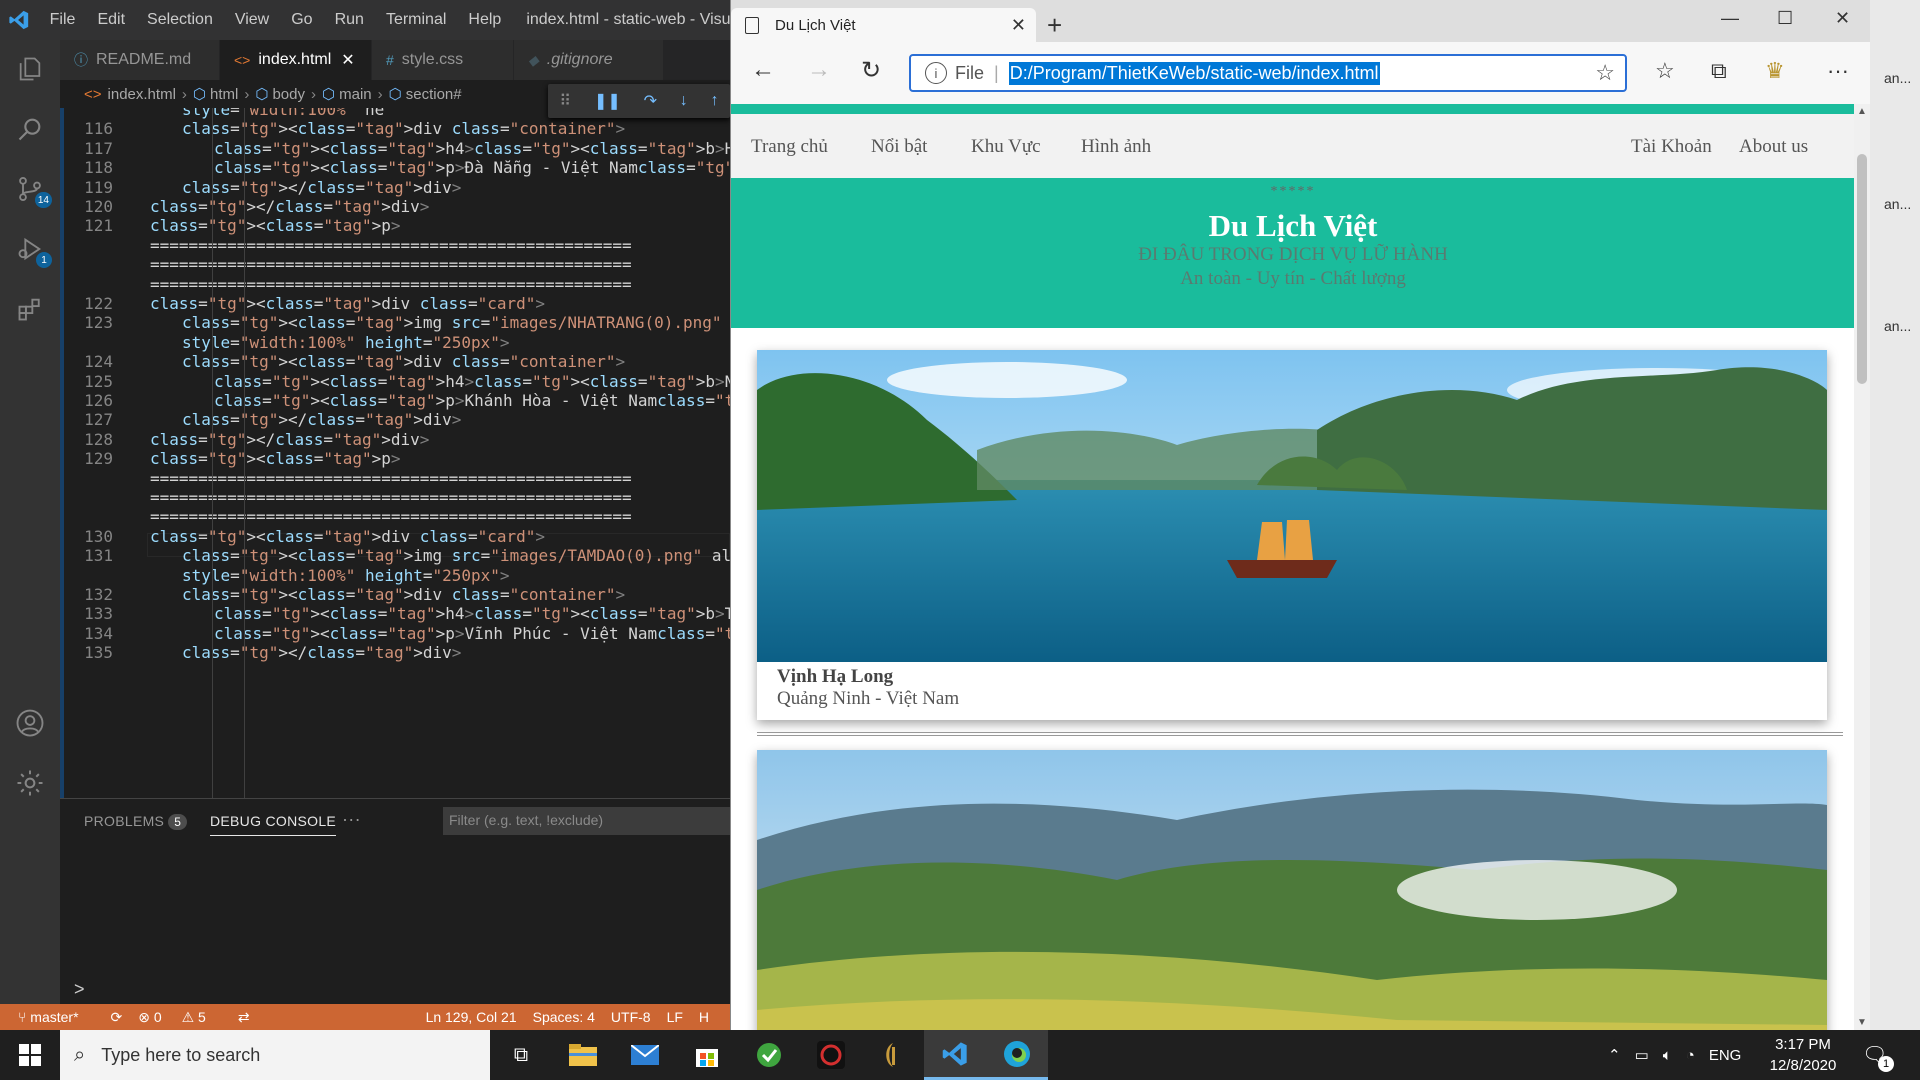 This screenshot has width=1920, height=1080. Describe the element at coordinates (1862, 567) in the screenshot. I see `page-scrollbar: ▲ ▼` at that location.